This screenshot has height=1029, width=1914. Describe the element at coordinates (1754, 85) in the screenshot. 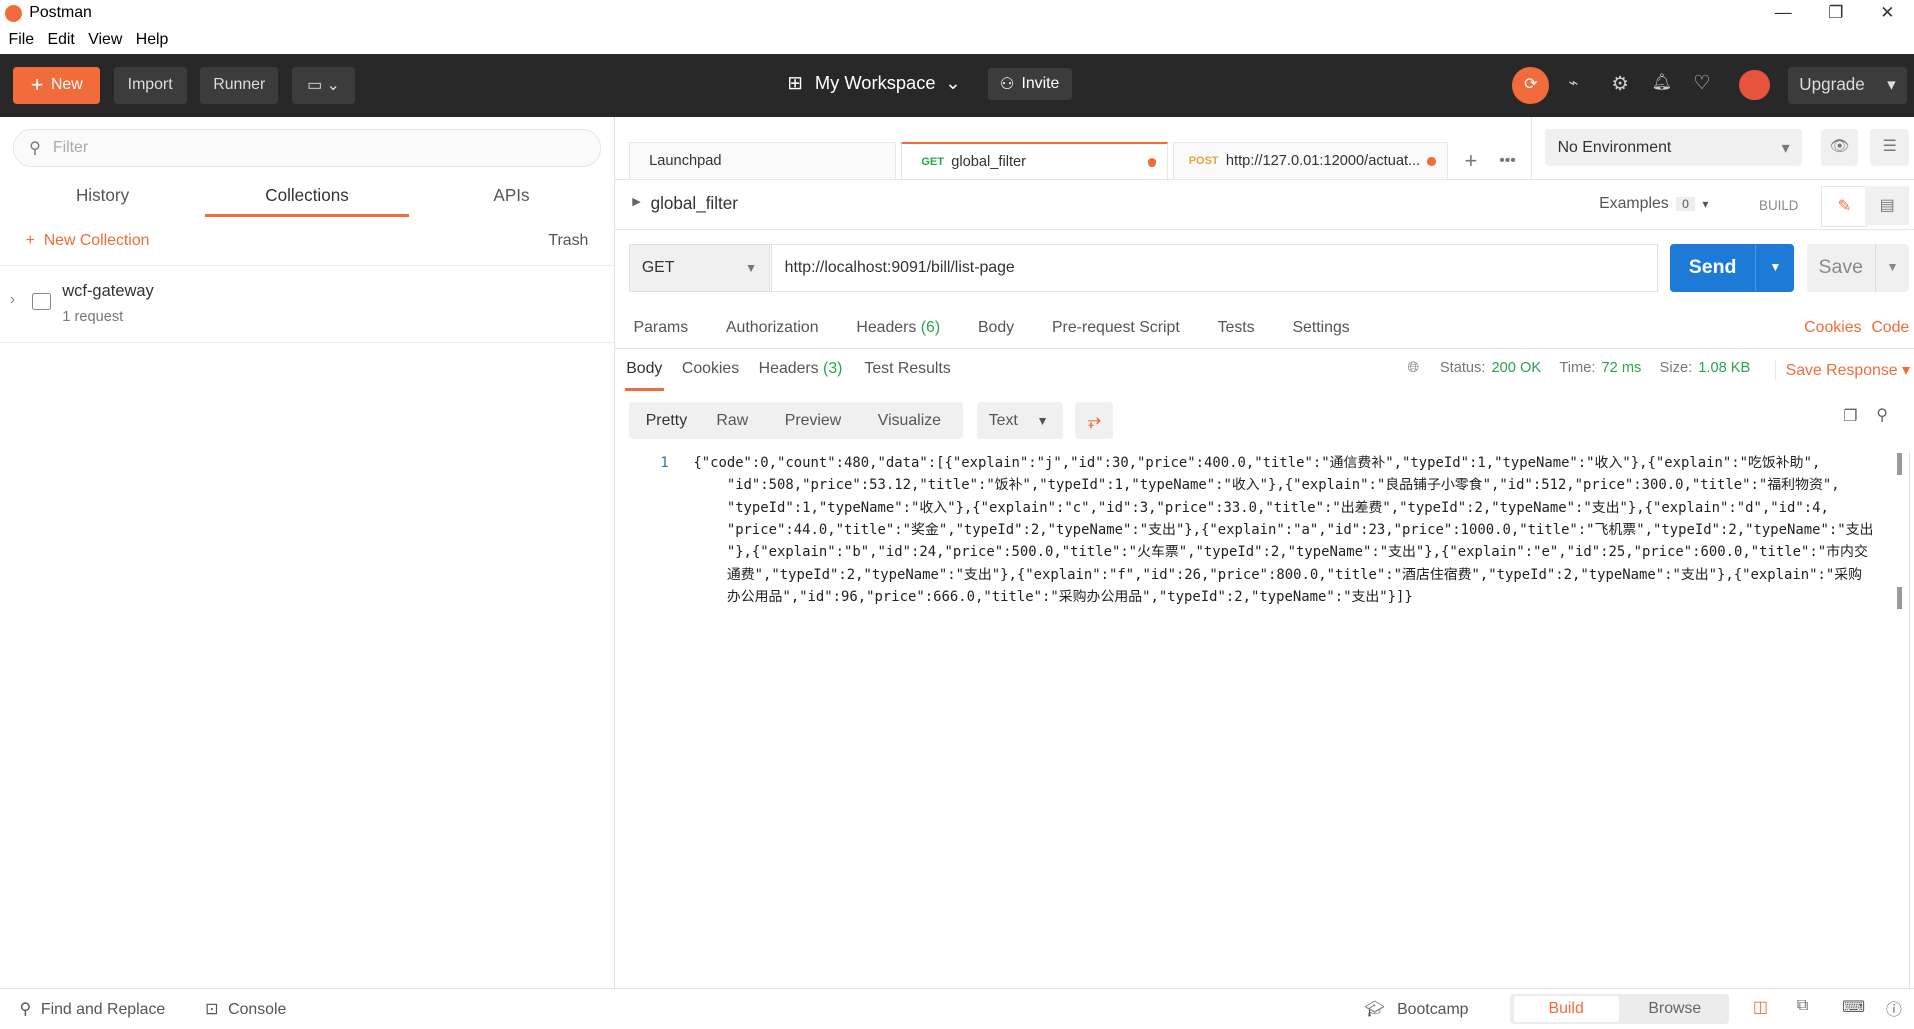

I see `avatar` at that location.